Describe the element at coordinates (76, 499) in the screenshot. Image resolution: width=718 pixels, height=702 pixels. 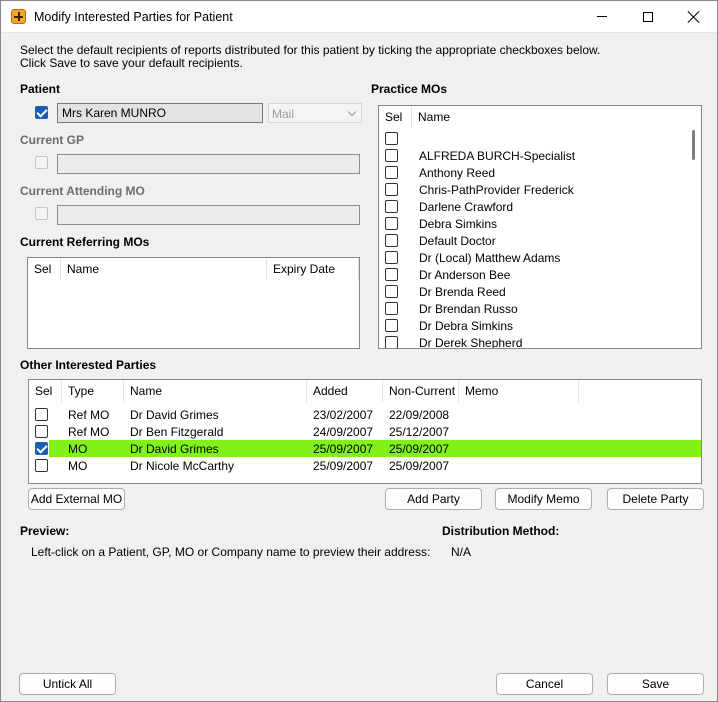
I see `add-external-mo-button: Add External MO` at that location.